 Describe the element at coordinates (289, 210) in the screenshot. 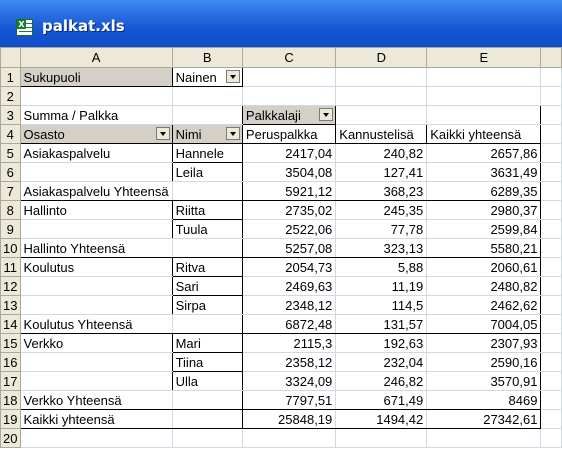

I see `peruspalkka-cell: 2735,02` at that location.